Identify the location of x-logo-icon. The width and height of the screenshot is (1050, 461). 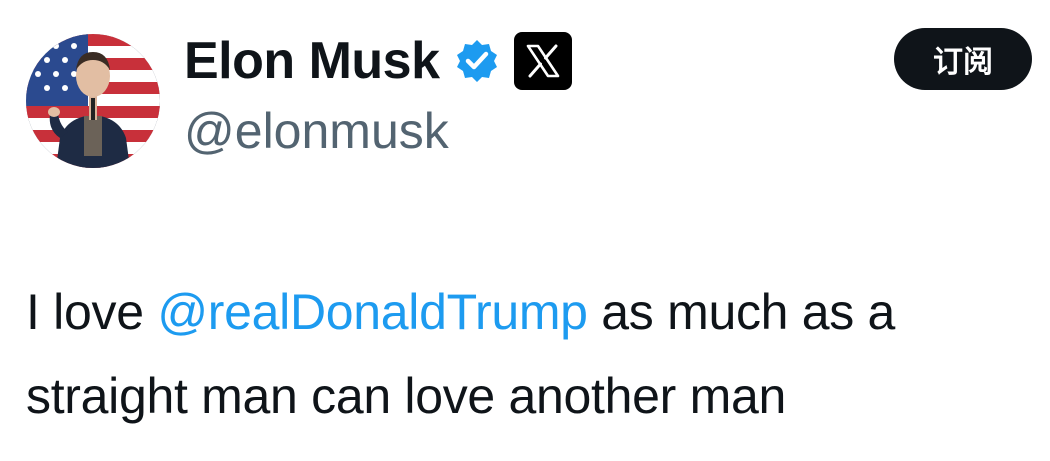
(542, 61).